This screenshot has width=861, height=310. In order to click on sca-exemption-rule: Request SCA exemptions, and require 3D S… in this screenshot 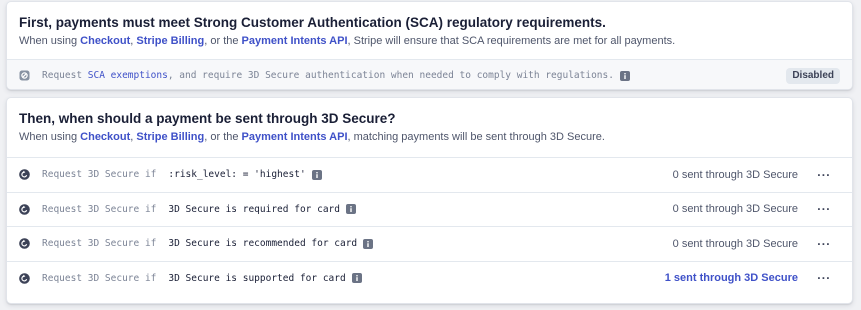, I will do `click(429, 74)`.